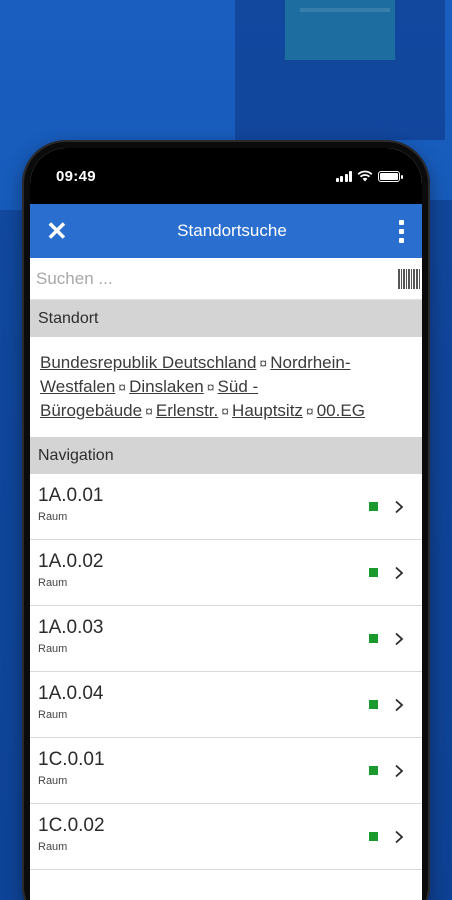 The image size is (452, 900). Describe the element at coordinates (409, 278) in the screenshot. I see `barcode-scan-icon` at that location.